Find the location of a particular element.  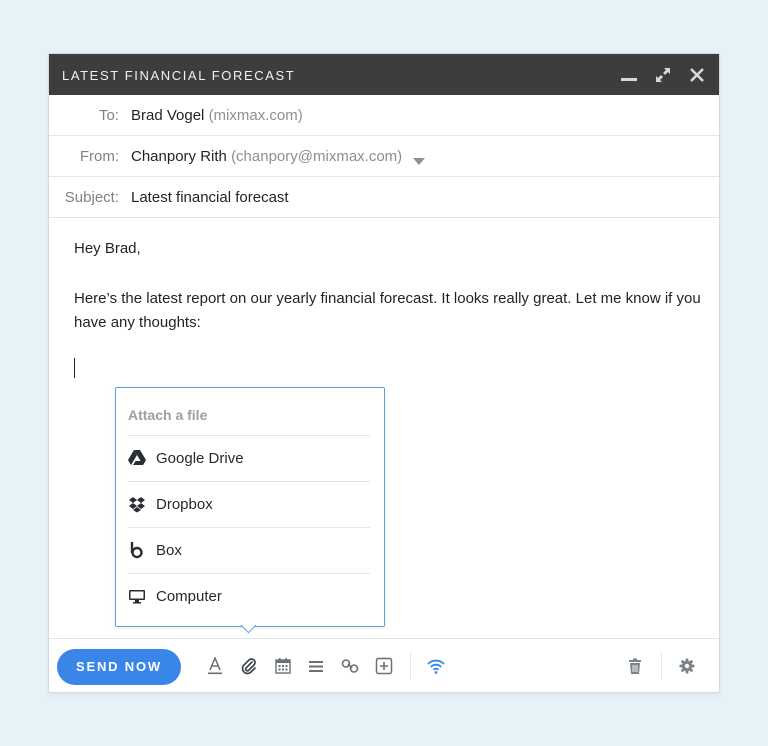

calendar-icon is located at coordinates (283, 666).